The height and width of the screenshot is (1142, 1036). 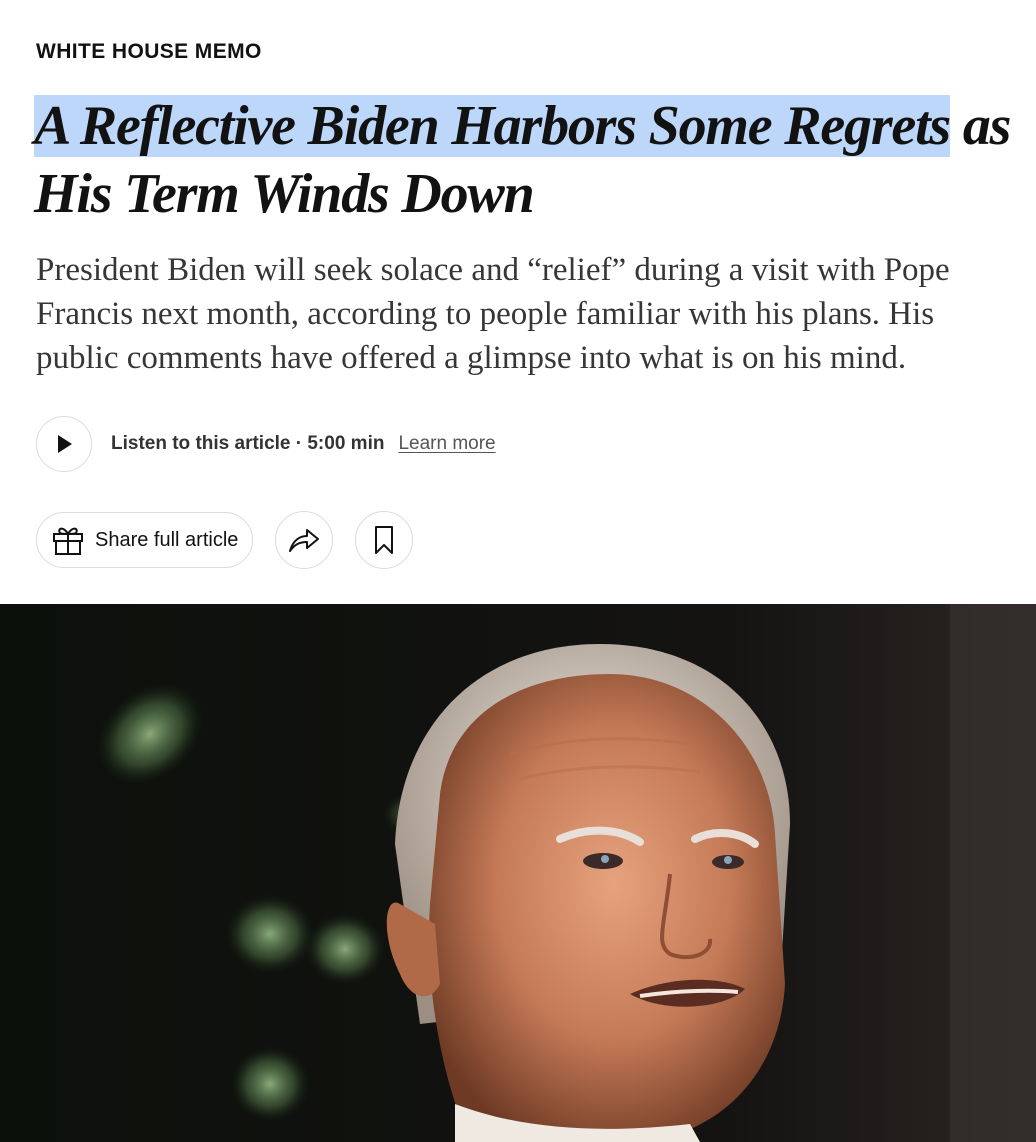 I want to click on share-full-article-label: Share full article, so click(x=167, y=539).